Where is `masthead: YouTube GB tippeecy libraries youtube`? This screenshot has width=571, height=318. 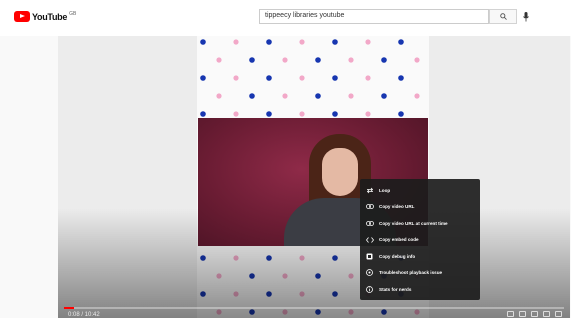
masthead: YouTube GB tippeecy libraries youtube is located at coordinates (285, 18).